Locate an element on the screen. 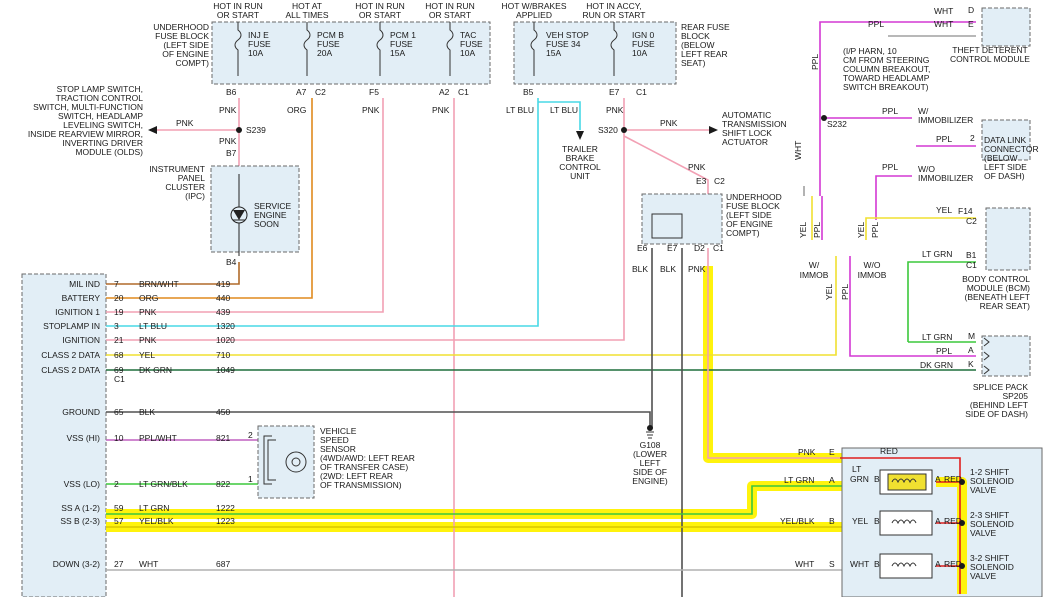  wire-label-pnk-1: PNK is located at coordinates (185, 123).